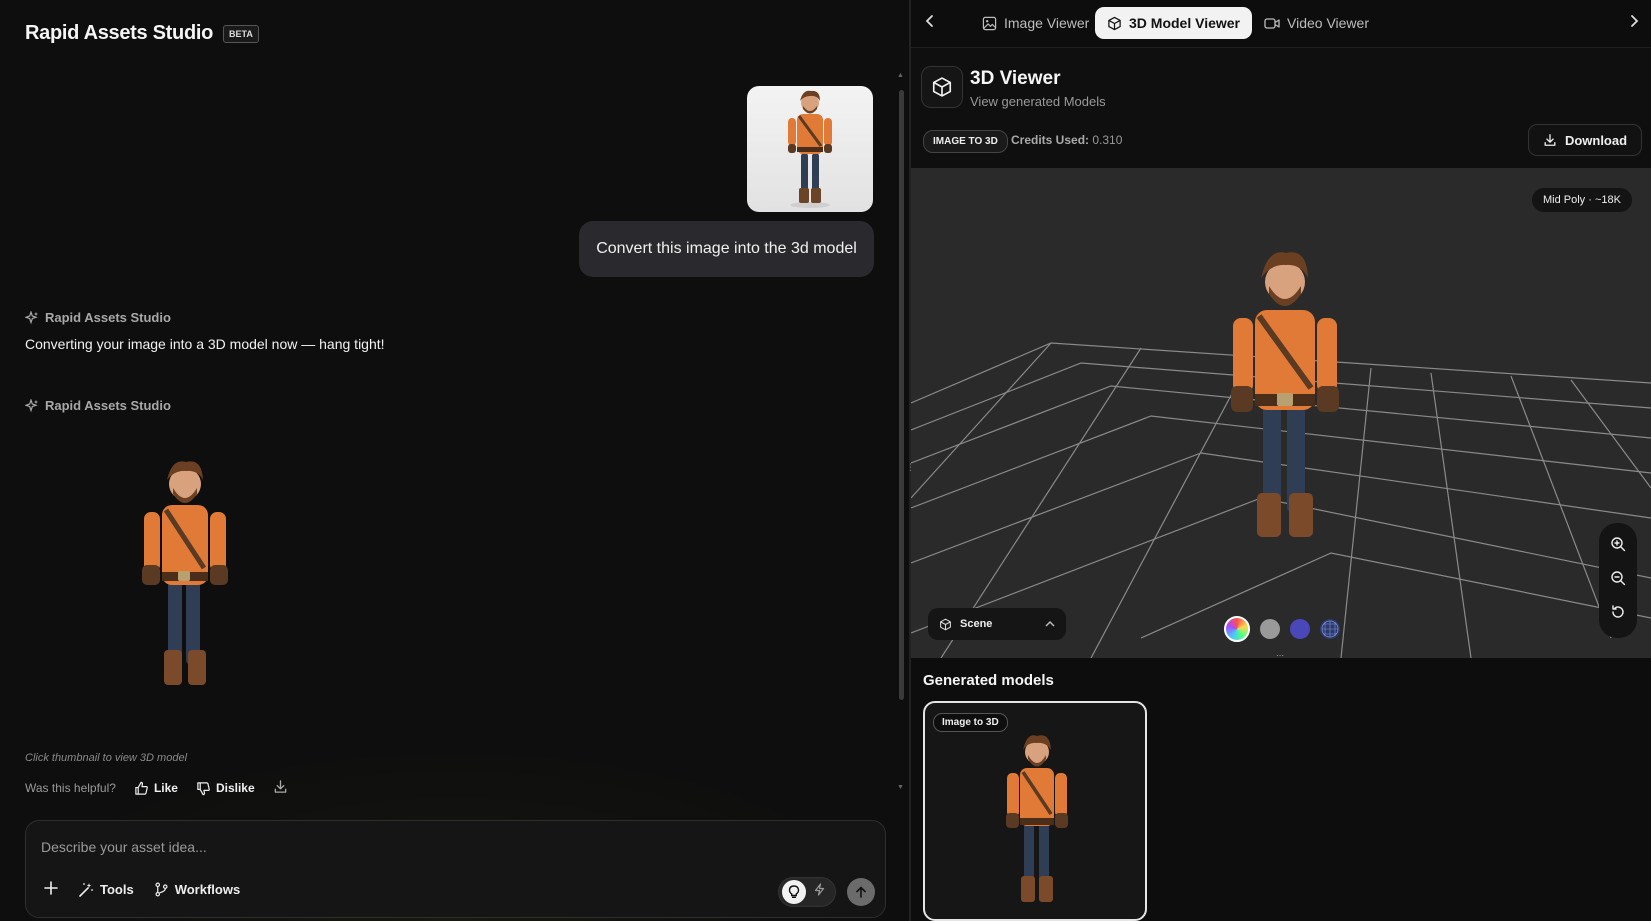  Describe the element at coordinates (161, 889) in the screenshot. I see `branch-icon` at that location.